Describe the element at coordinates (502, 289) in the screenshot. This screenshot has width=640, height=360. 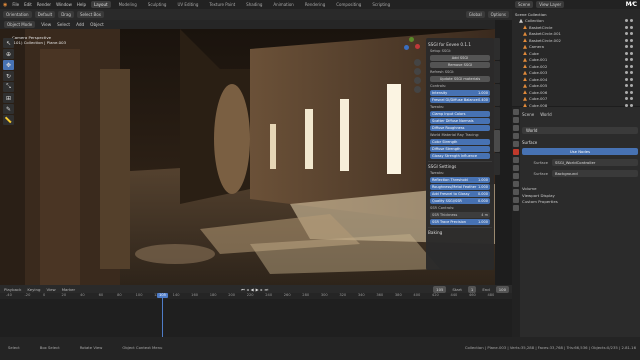
I see `end-frame-field: 100` at that location.